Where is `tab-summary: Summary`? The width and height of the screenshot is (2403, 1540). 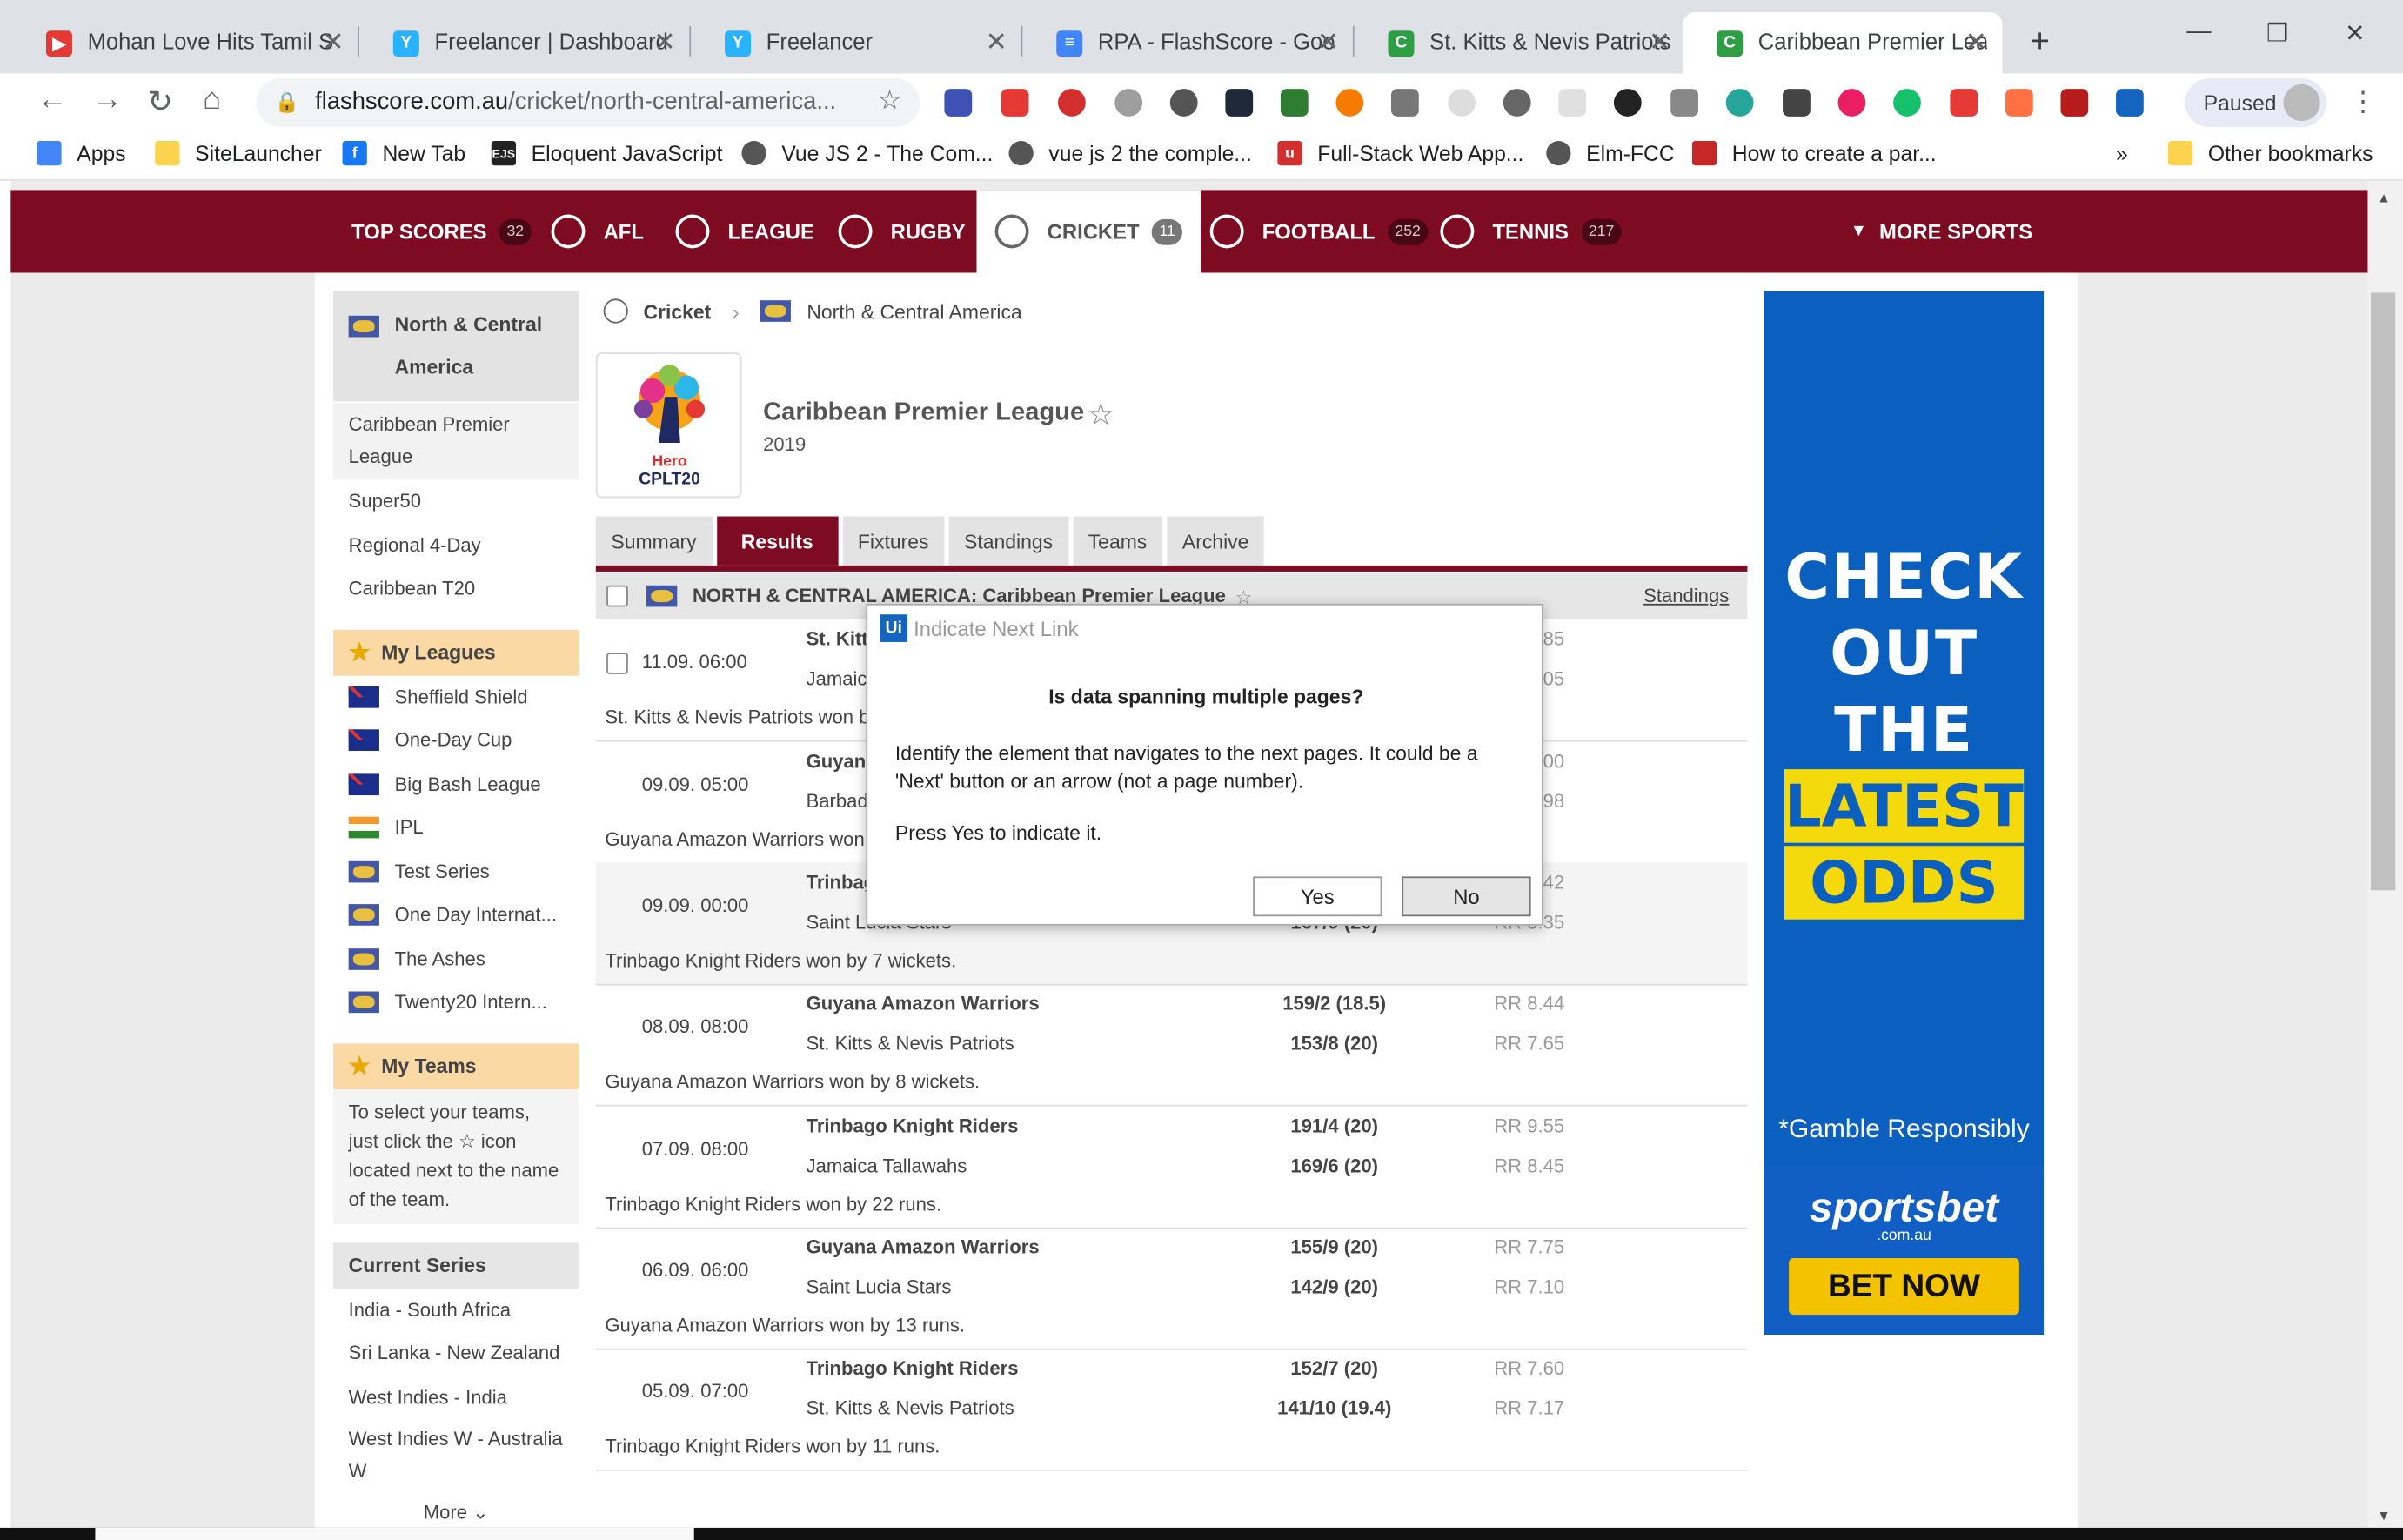
tab-summary: Summary is located at coordinates (654, 541).